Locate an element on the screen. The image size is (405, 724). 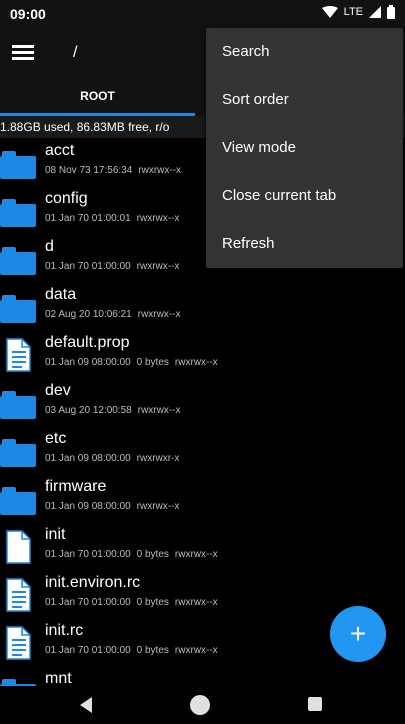
file-date: 03 Aug 20 12:00:58 is located at coordinates (88, 410).